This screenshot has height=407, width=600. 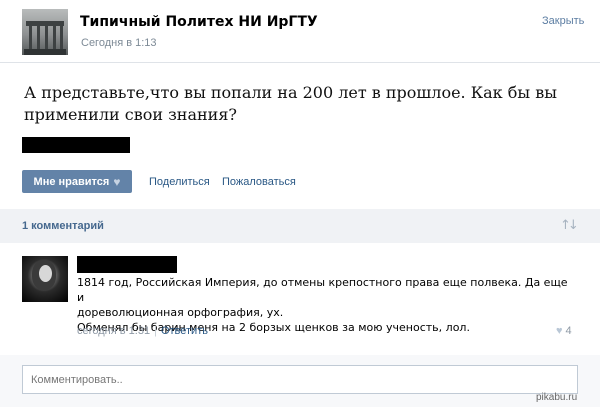 I want to click on comment-meta: сегодня в 1:31 | Ответить, so click(x=142, y=331).